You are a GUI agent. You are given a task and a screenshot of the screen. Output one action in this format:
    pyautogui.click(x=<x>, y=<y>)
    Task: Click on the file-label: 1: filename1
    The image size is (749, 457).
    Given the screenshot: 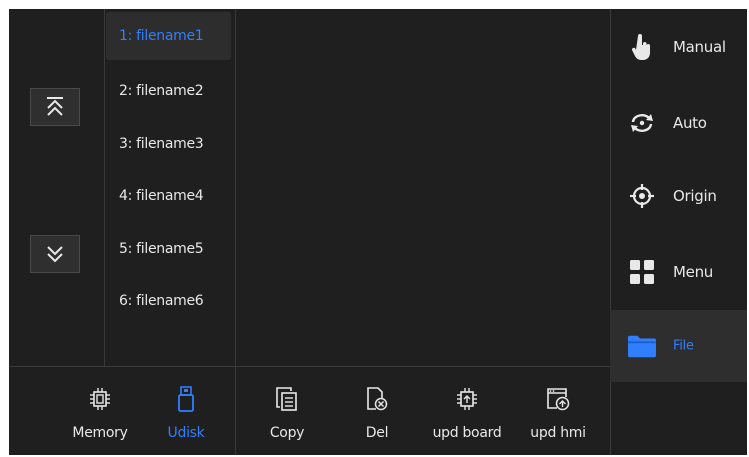 What is the action you would take?
    pyautogui.click(x=161, y=36)
    